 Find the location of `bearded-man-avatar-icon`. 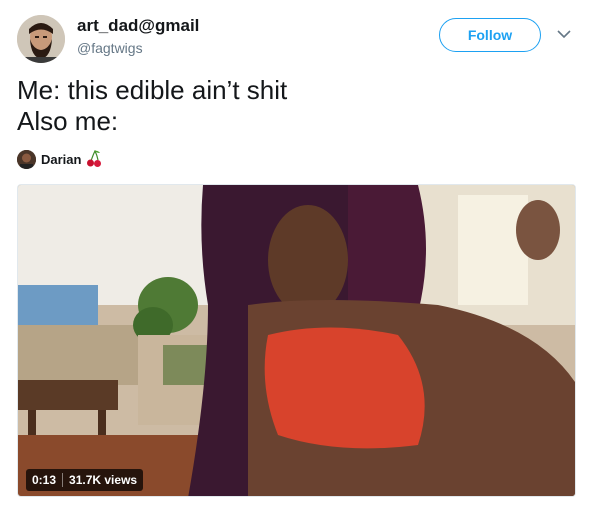

bearded-man-avatar-icon is located at coordinates (41, 39).